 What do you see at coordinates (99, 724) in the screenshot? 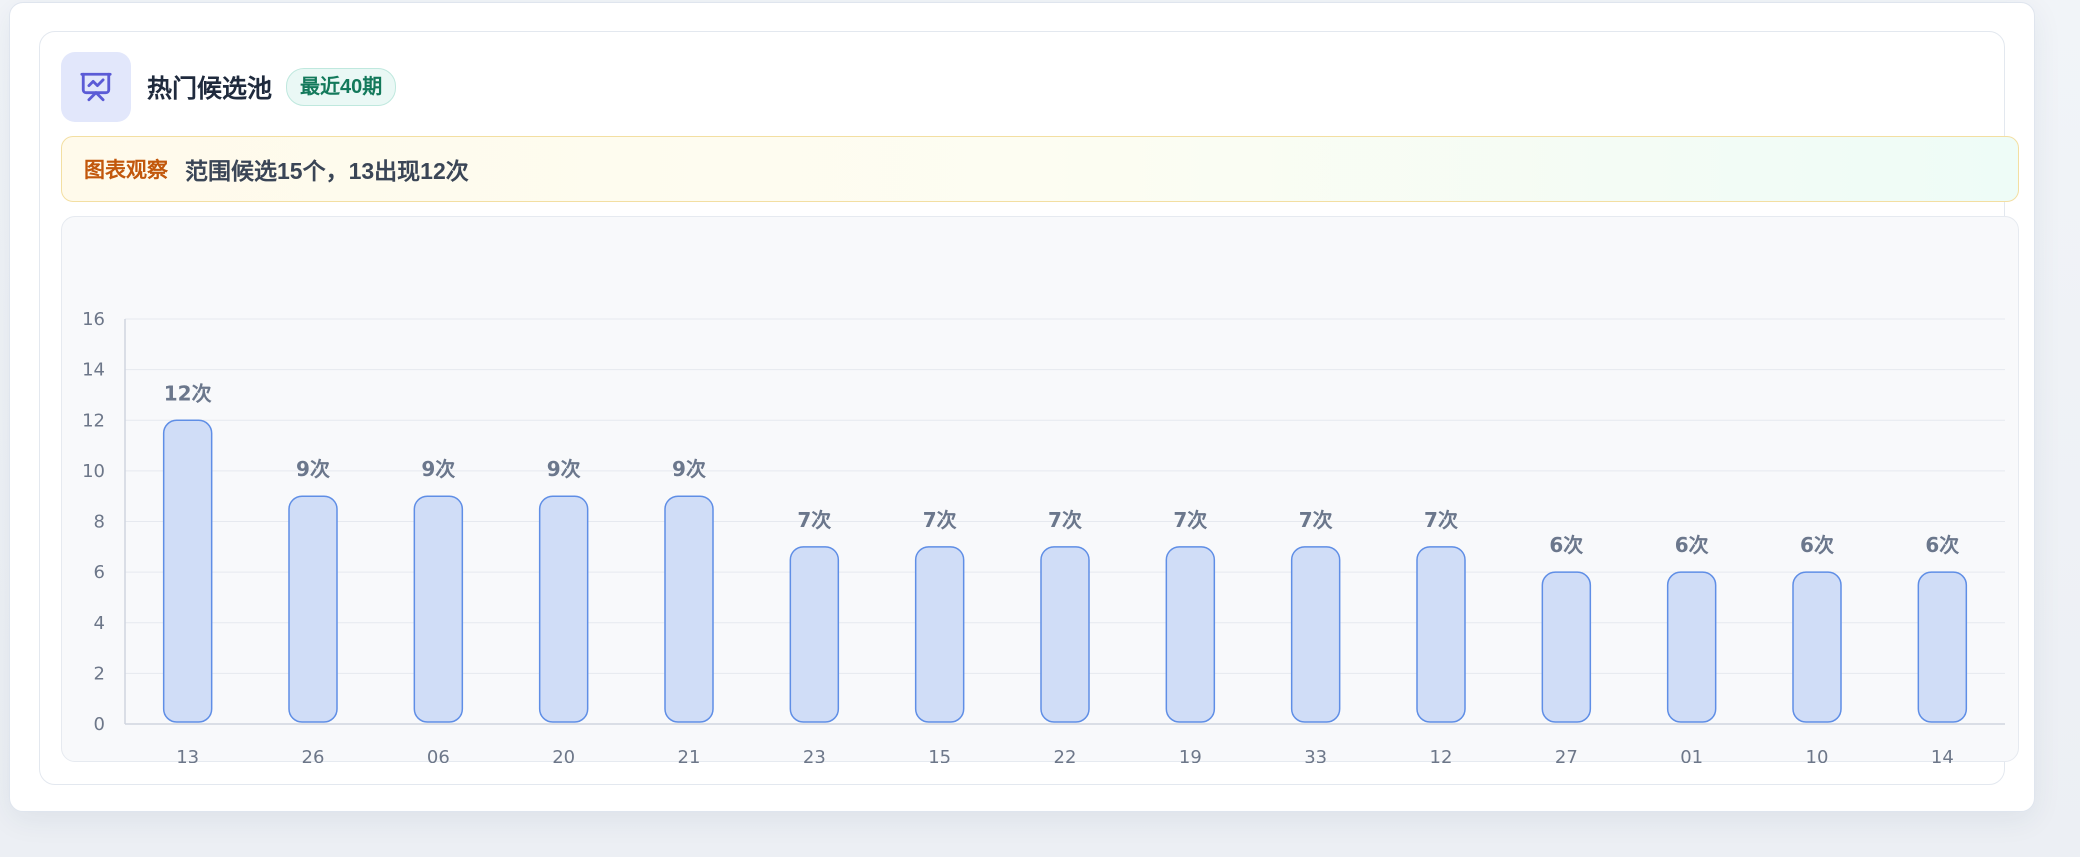
I see `y-tick-label: 0` at bounding box center [99, 724].